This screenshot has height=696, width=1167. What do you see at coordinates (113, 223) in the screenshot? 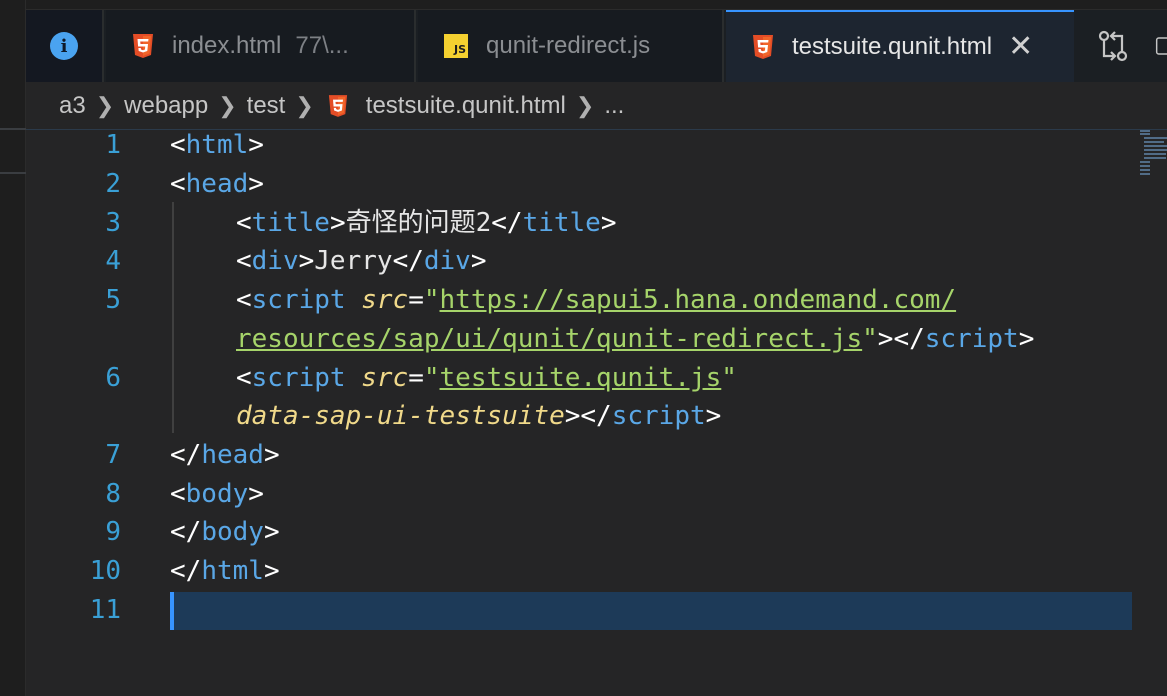
I see `line-number: 3` at bounding box center [113, 223].